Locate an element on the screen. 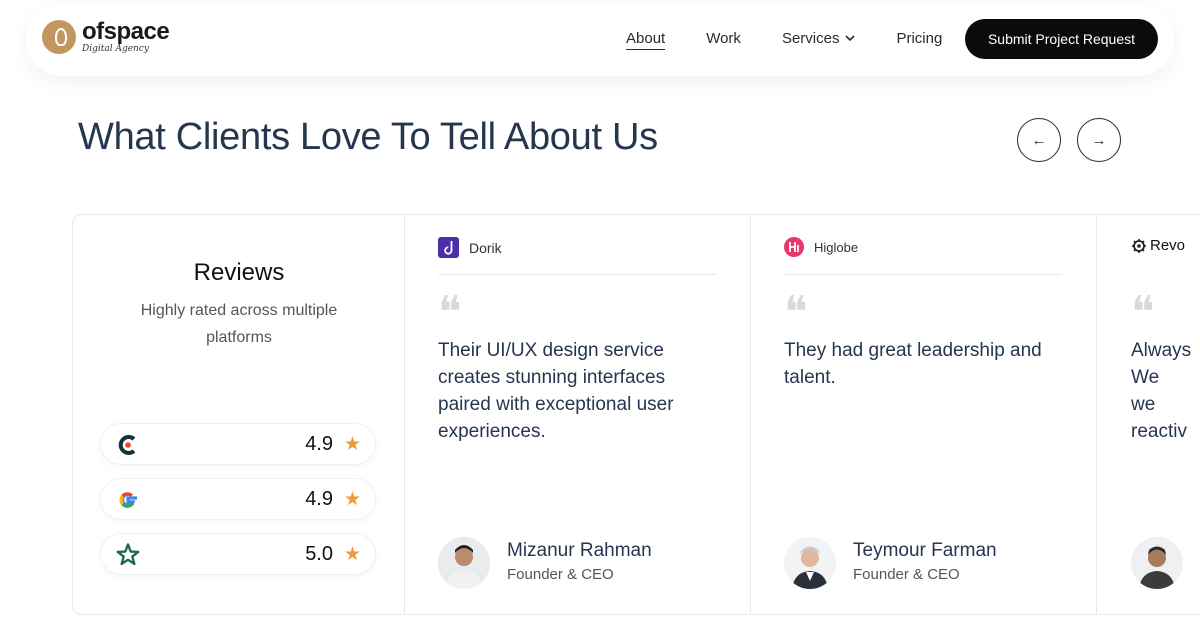 This screenshot has width=1200, height=628. testimonial-card: Revo ❝ Always We we reactiv is located at coordinates (1148, 414).